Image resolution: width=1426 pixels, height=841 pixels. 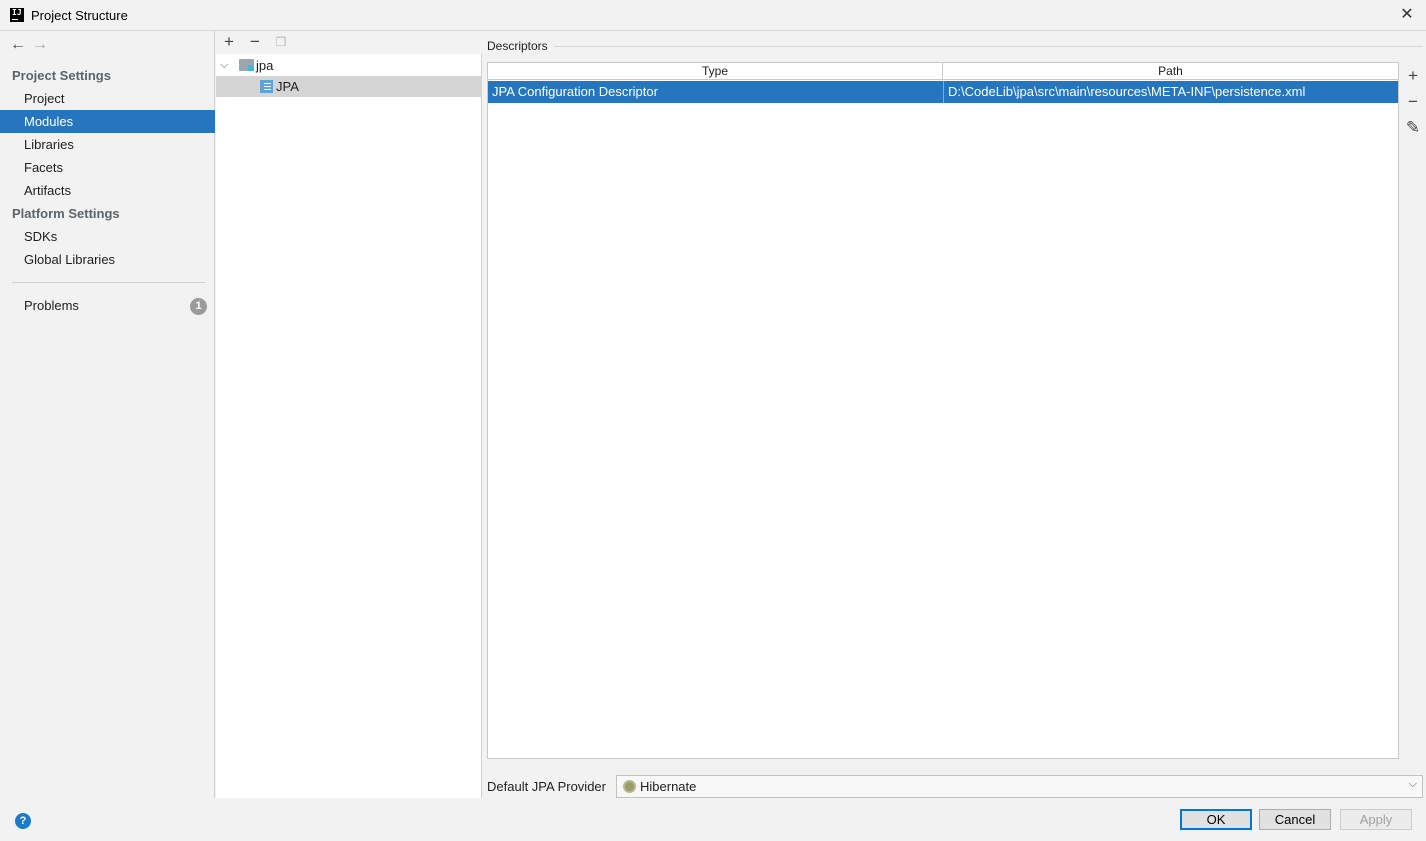 What do you see at coordinates (66, 213) in the screenshot?
I see `platform-settings-header: Platform Settings` at bounding box center [66, 213].